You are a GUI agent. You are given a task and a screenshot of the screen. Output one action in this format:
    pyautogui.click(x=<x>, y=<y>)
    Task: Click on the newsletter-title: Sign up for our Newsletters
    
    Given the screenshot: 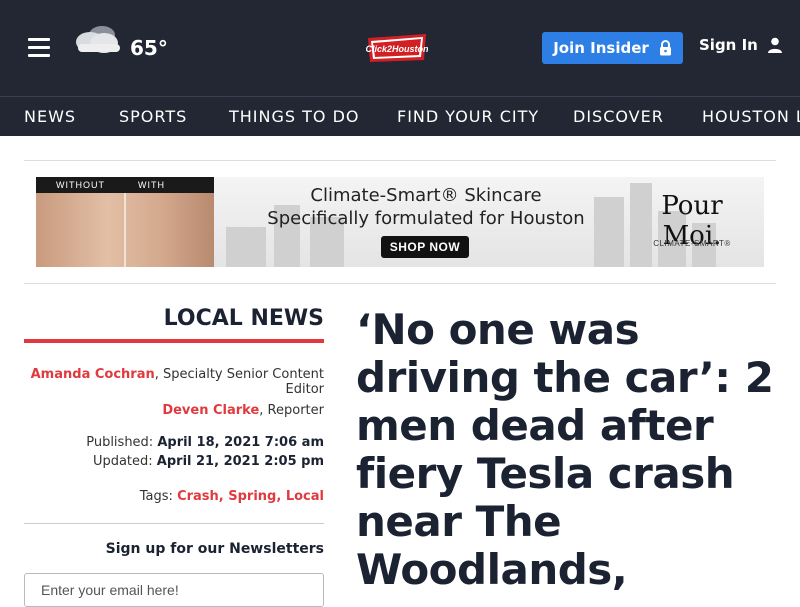 What is the action you would take?
    pyautogui.click(x=214, y=549)
    